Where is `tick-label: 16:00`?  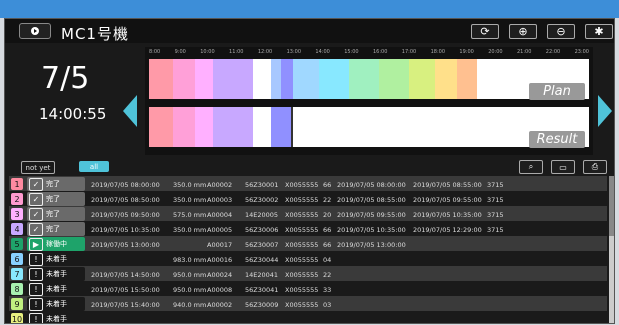 tick-label: 16:00 is located at coordinates (380, 52).